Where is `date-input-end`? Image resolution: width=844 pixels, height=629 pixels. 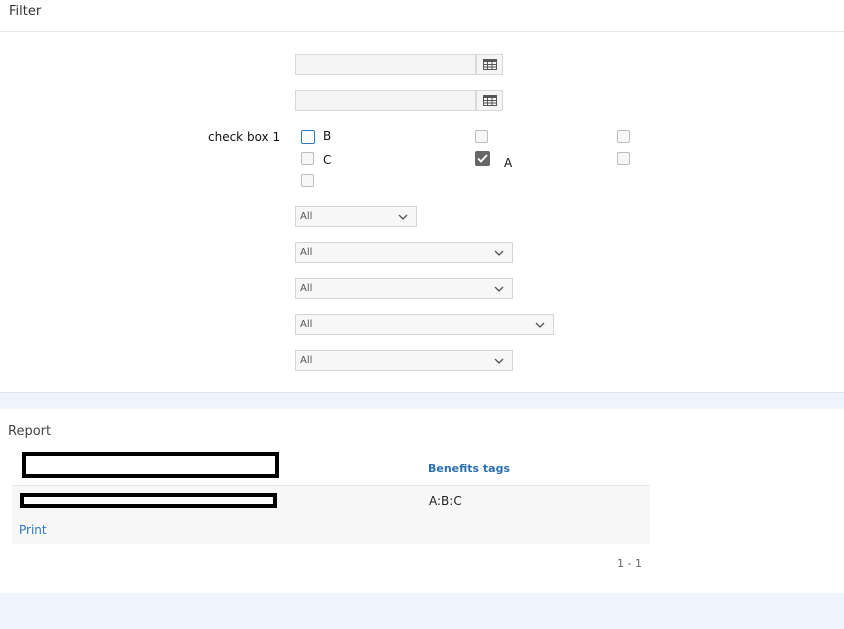
date-input-end is located at coordinates (385, 100).